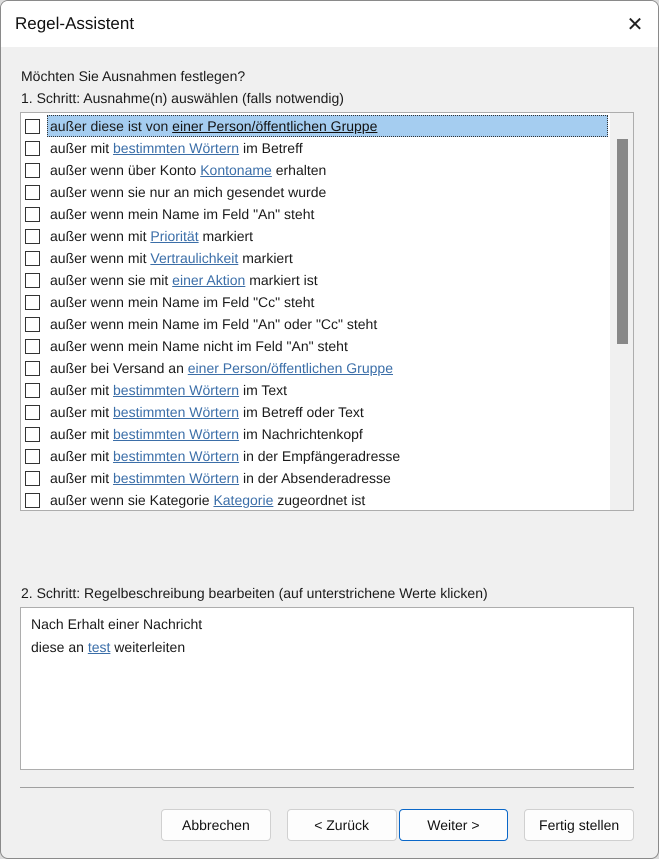  What do you see at coordinates (327, 302) in the screenshot?
I see `list-item: außer wenn mein Name im Feld "Cc" steht` at bounding box center [327, 302].